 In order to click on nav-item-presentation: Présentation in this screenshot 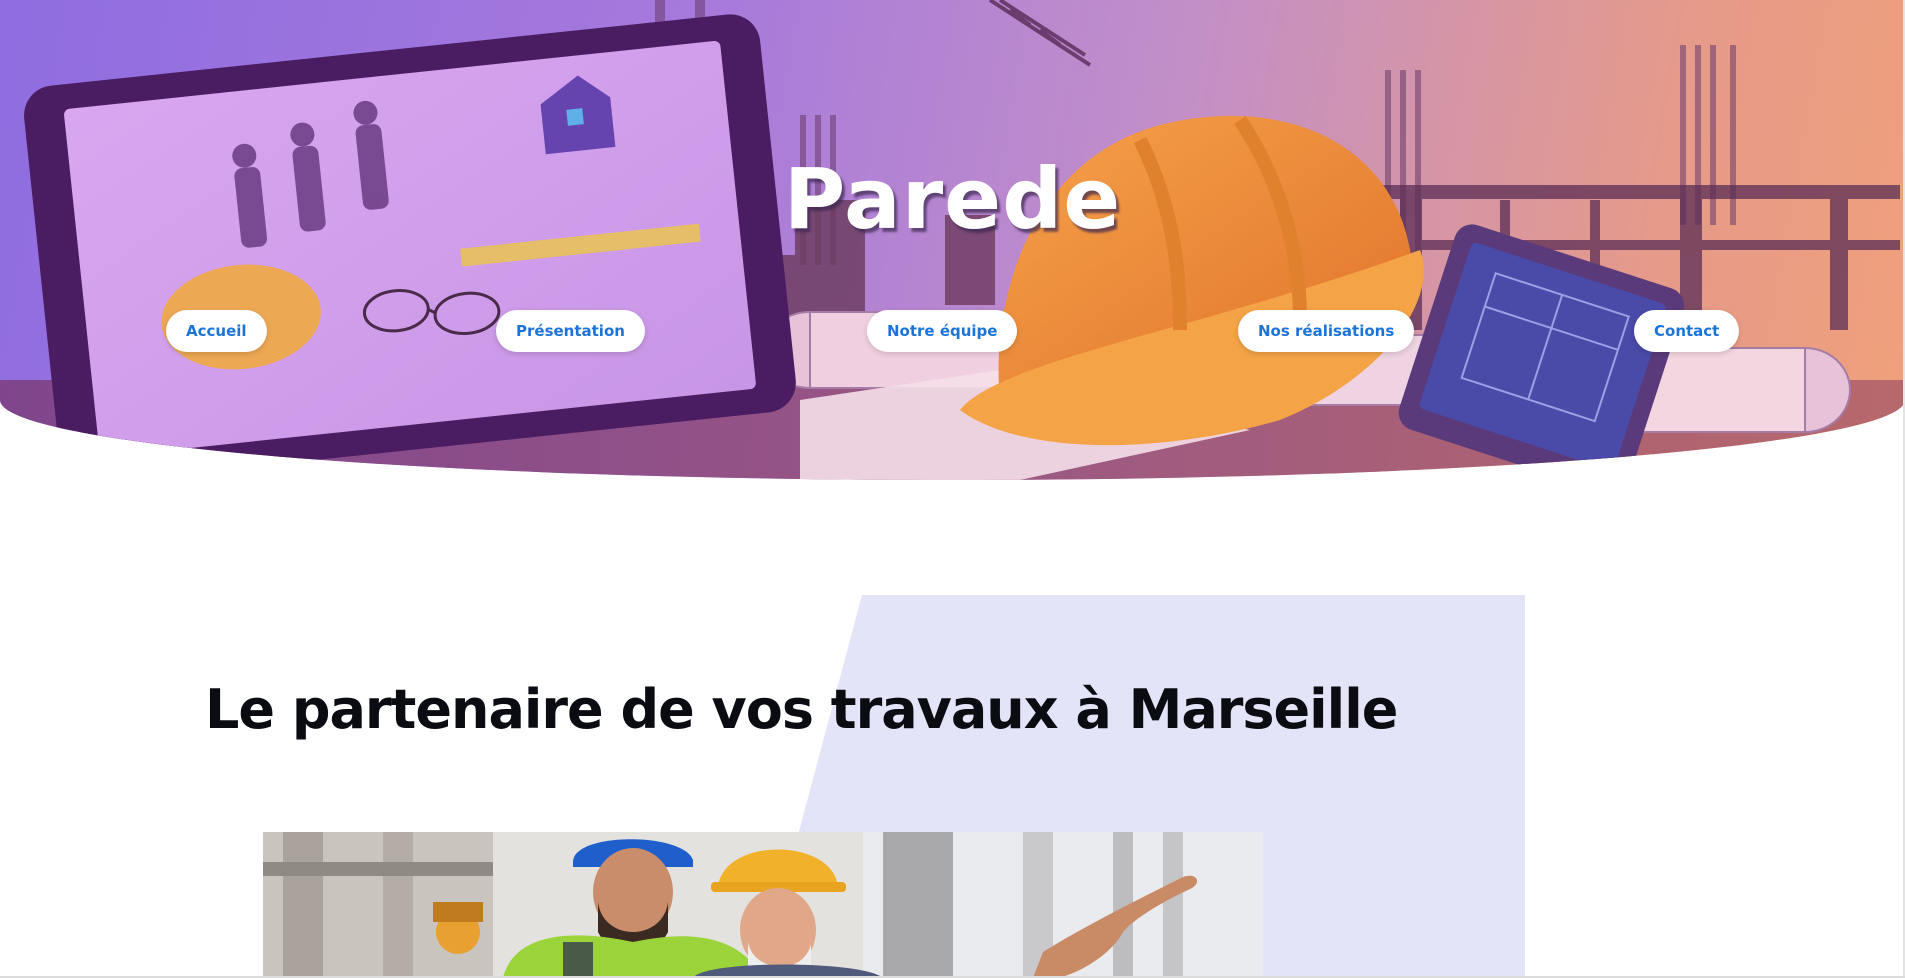, I will do `click(570, 331)`.